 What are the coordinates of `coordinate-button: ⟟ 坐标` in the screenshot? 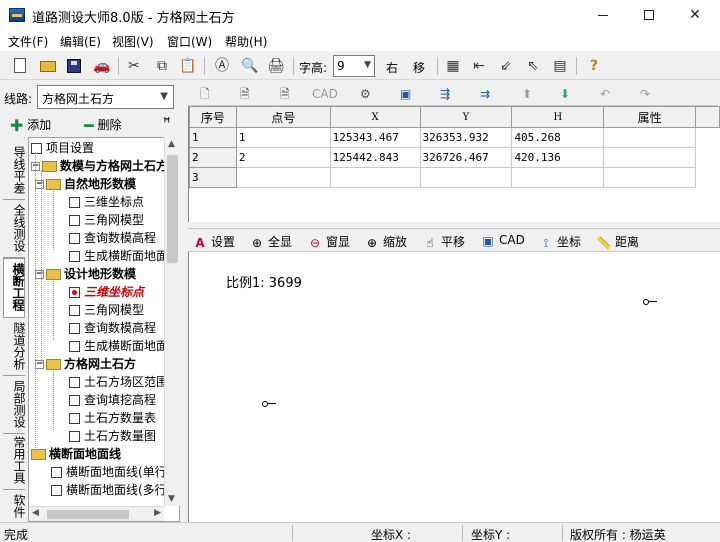 It's located at (559, 241).